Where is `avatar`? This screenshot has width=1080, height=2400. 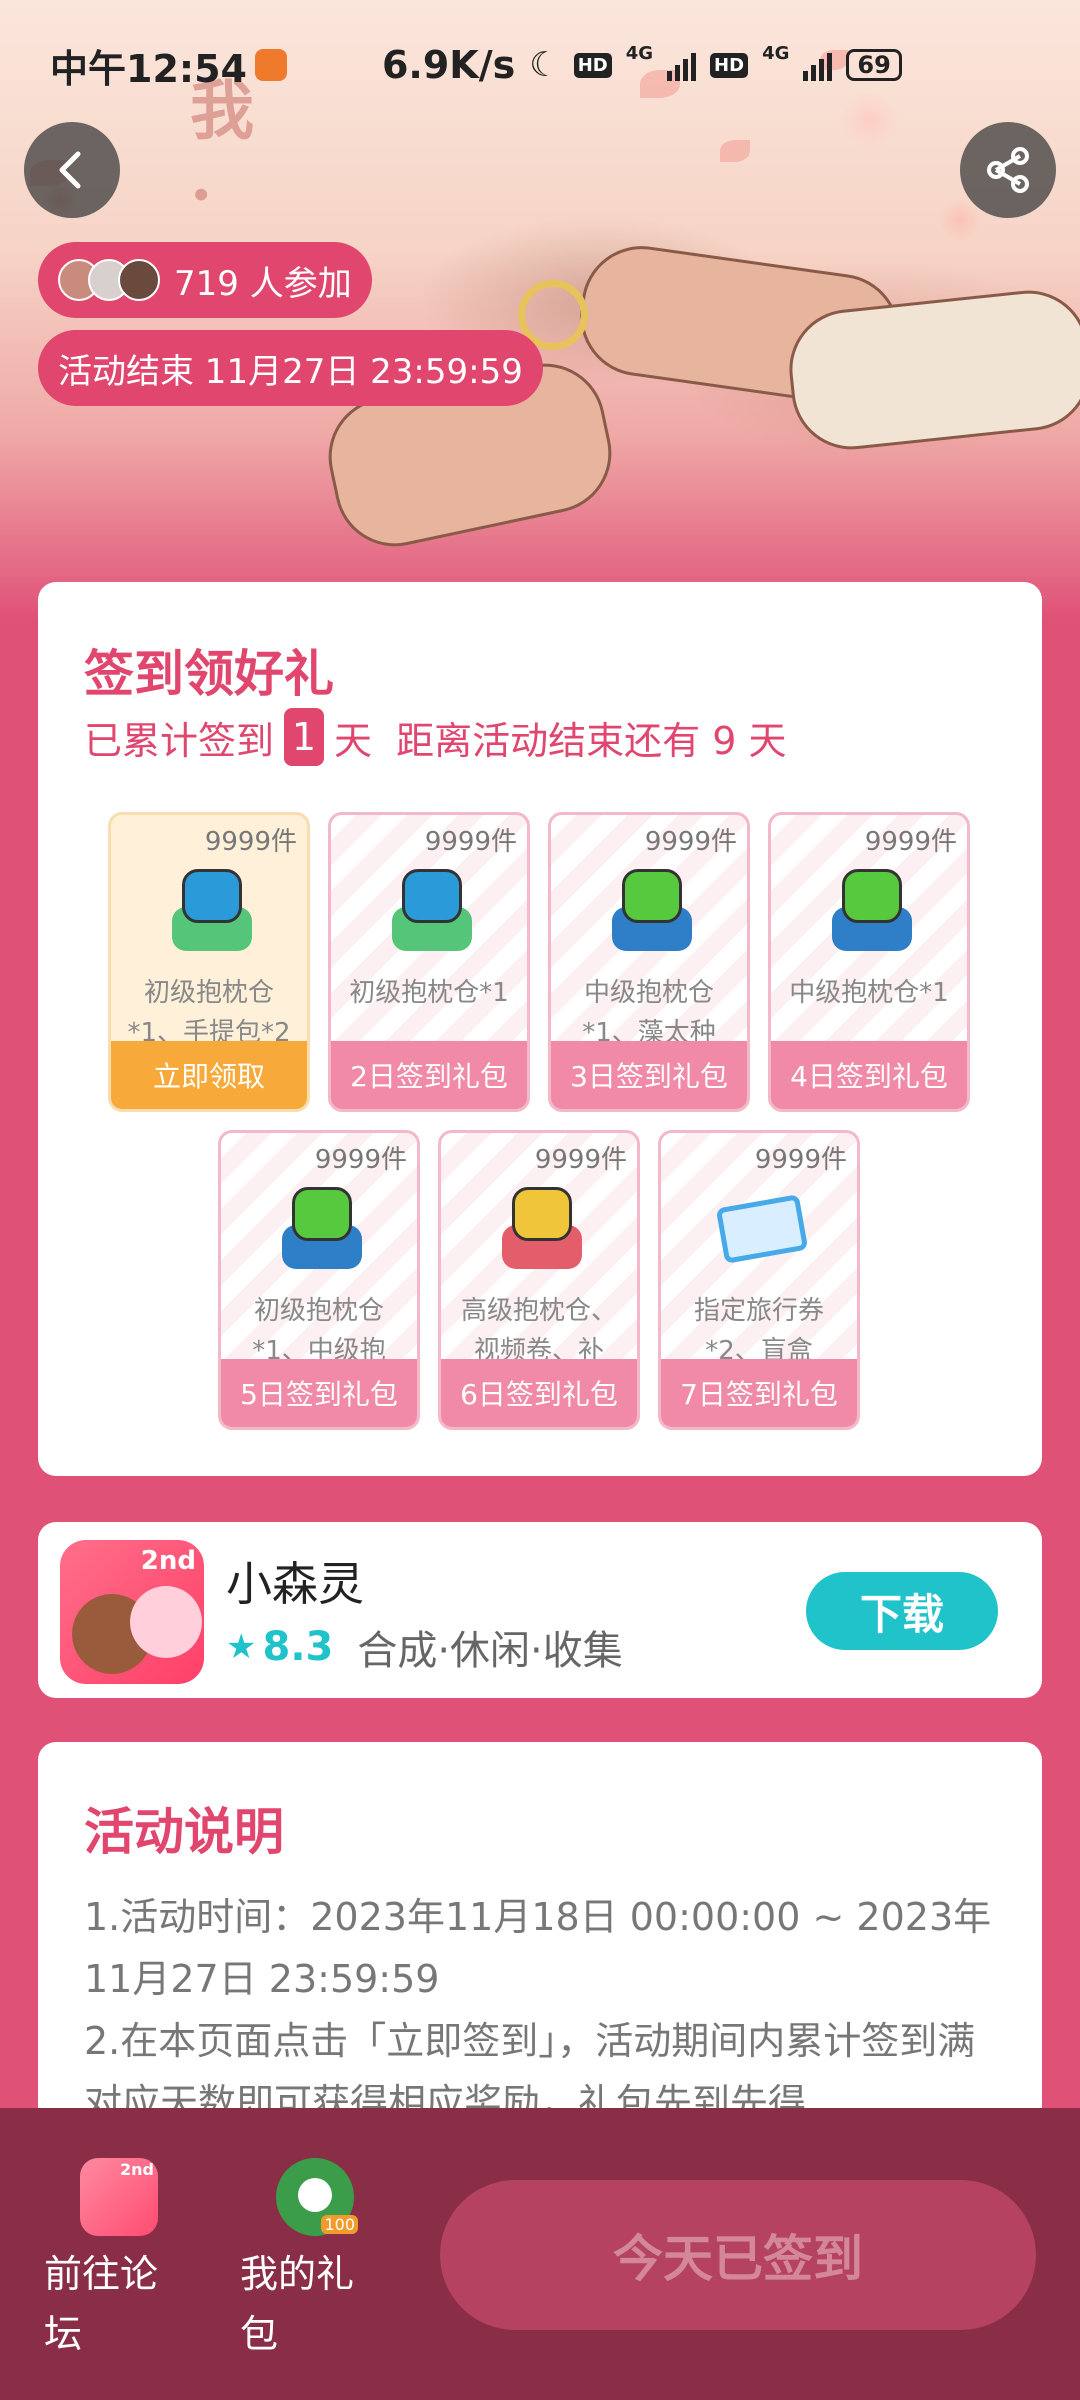
avatar is located at coordinates (139, 280).